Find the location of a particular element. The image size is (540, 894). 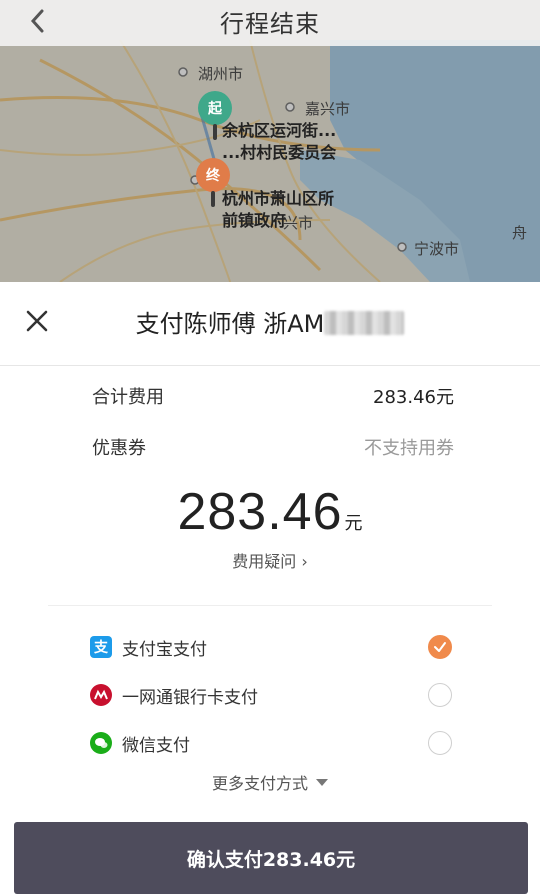

fee-total-row: 合计费用 283.46元 is located at coordinates (273, 396).